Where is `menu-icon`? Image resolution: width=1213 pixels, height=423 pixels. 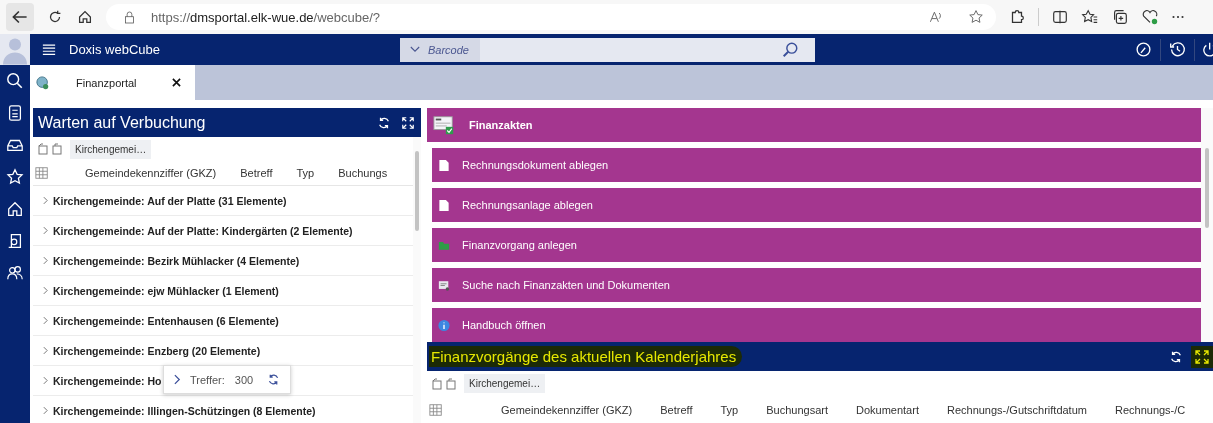 menu-icon is located at coordinates (49, 49).